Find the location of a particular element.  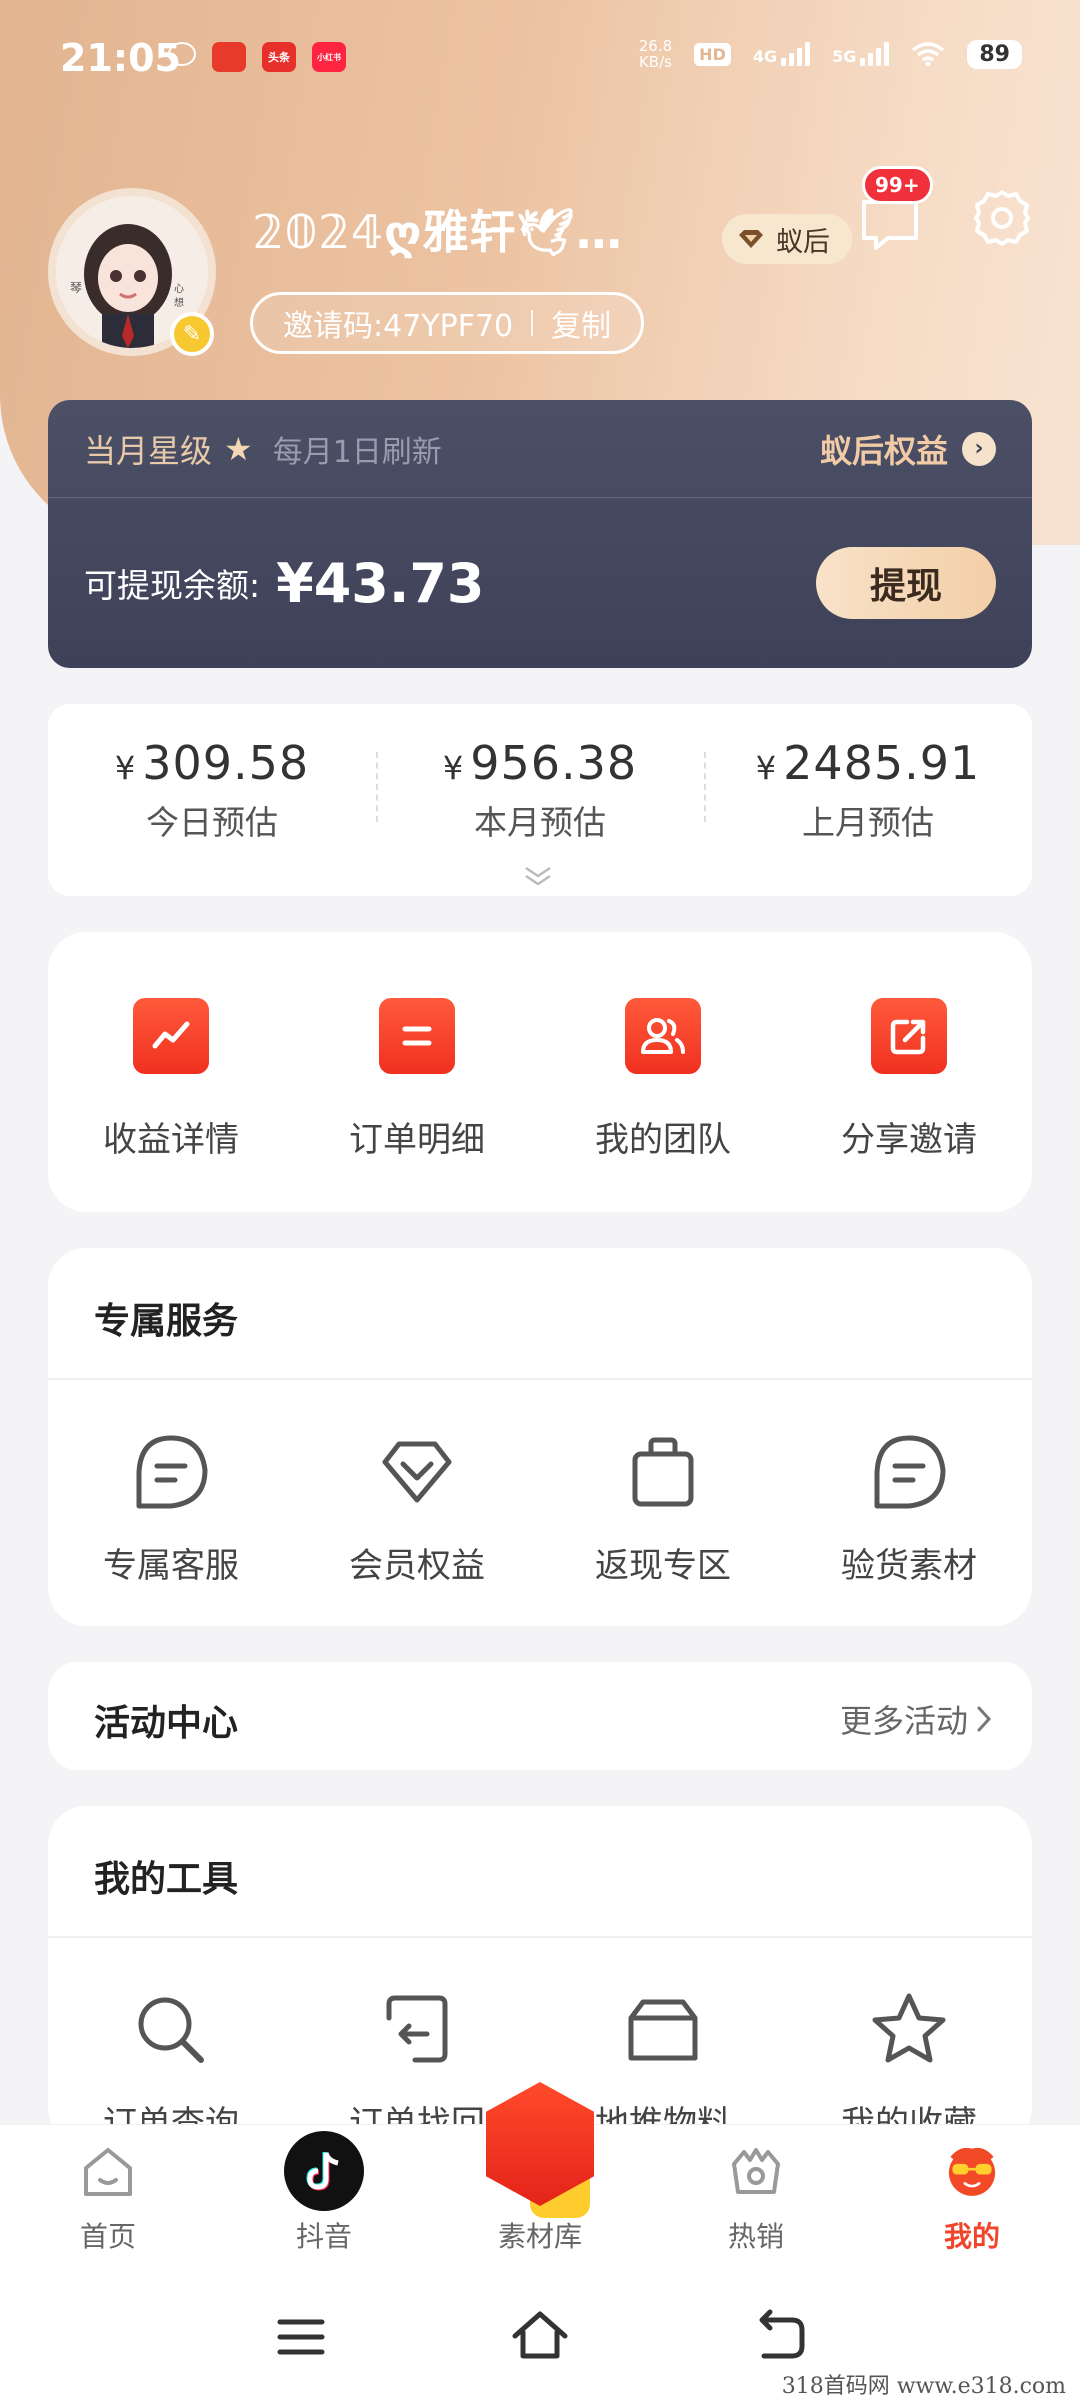

balance-value: ¥43.73 is located at coordinates (380, 583).